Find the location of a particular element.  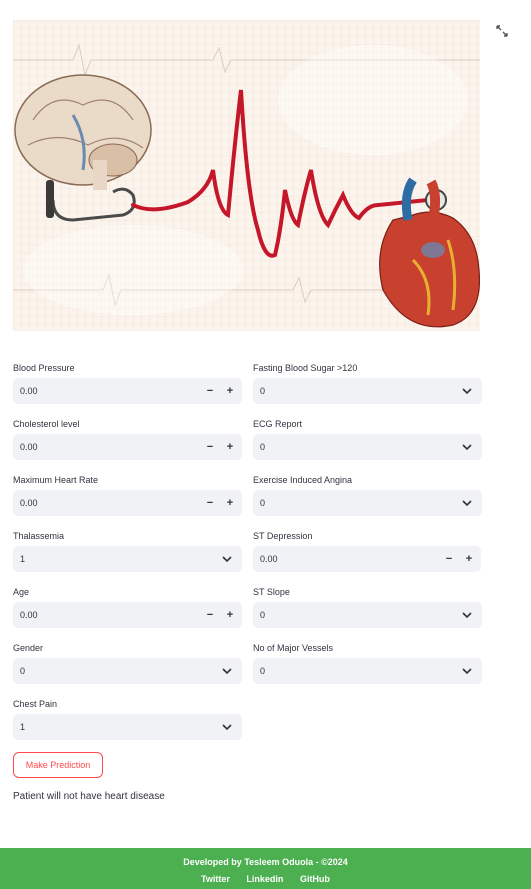

max-heart-rate-value: 0.00 is located at coordinates (29, 503).